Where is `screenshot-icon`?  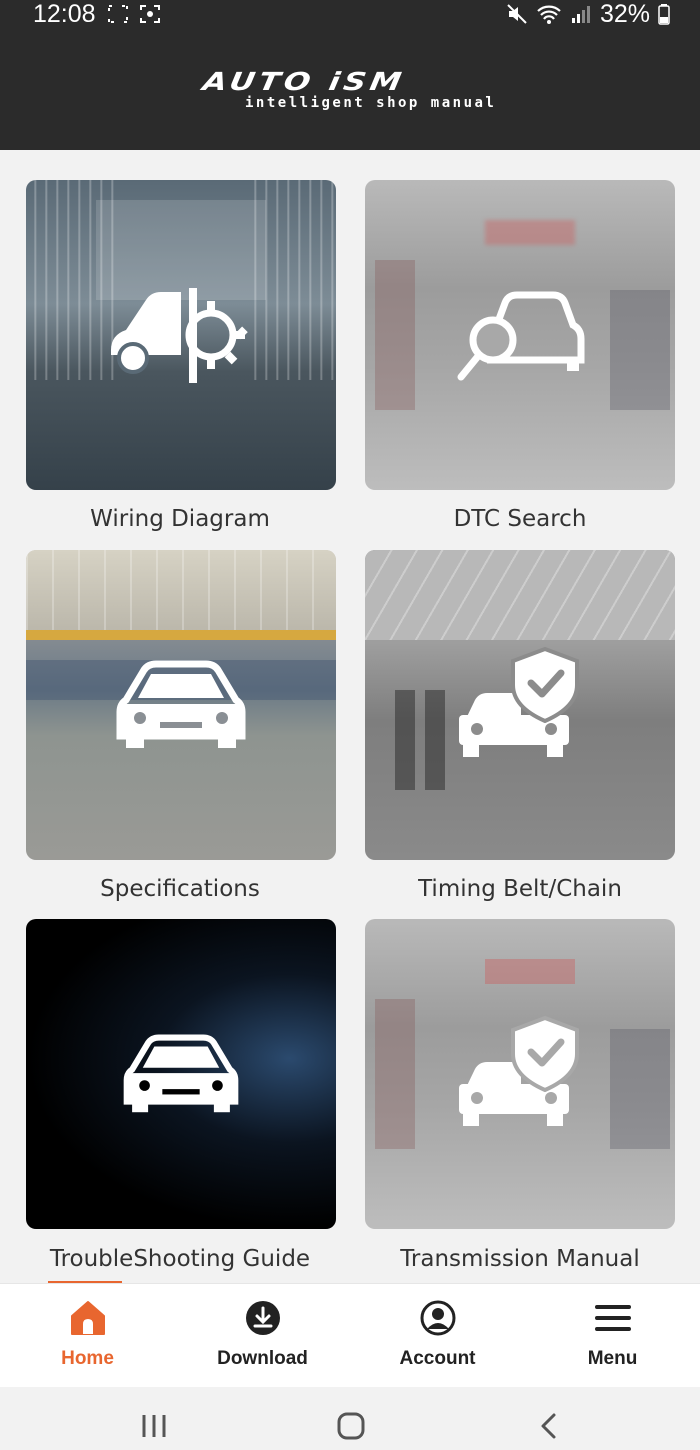
screenshot-icon is located at coordinates (150, 14).